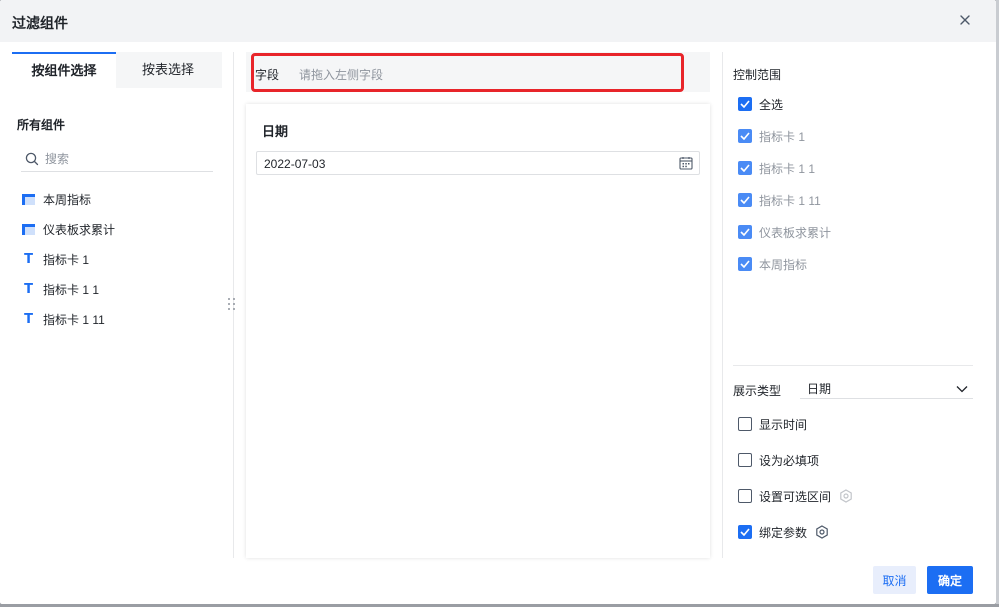  Describe the element at coordinates (790, 200) in the screenshot. I see `checkbox-label: 指标卡 1 11` at that location.